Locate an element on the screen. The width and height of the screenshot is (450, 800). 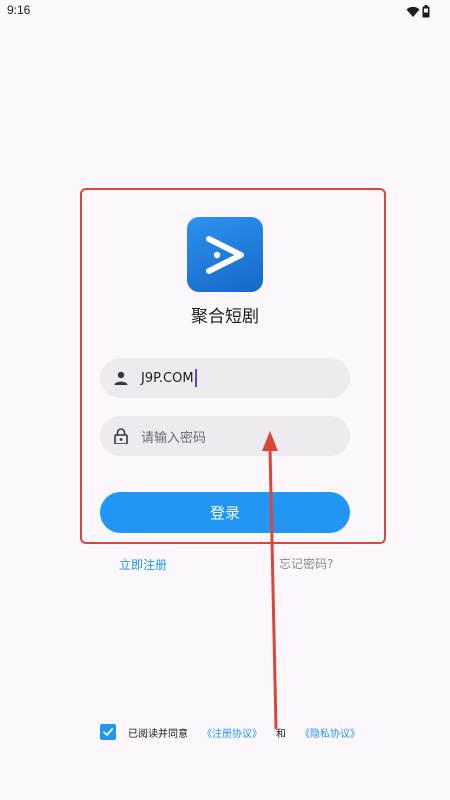
checkmark-icon is located at coordinates (108, 732).